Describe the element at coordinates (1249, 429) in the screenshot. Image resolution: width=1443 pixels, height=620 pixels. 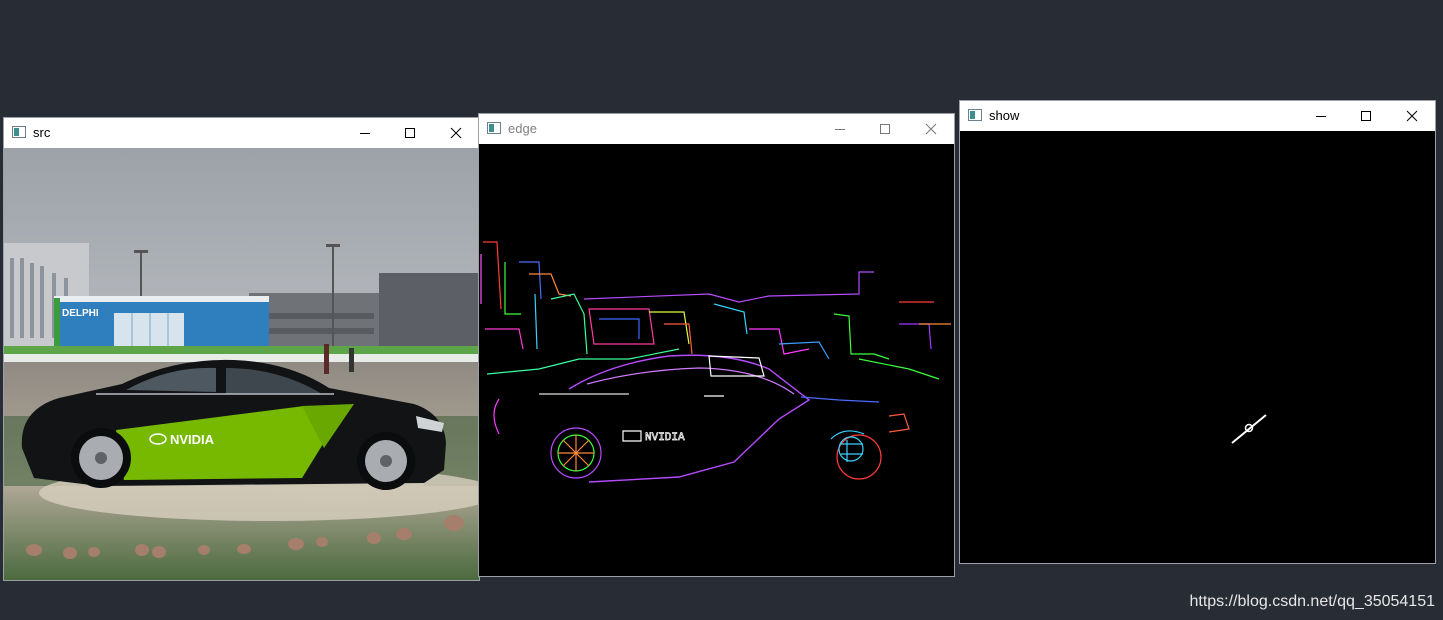
I see `fitted-line-marker` at that location.